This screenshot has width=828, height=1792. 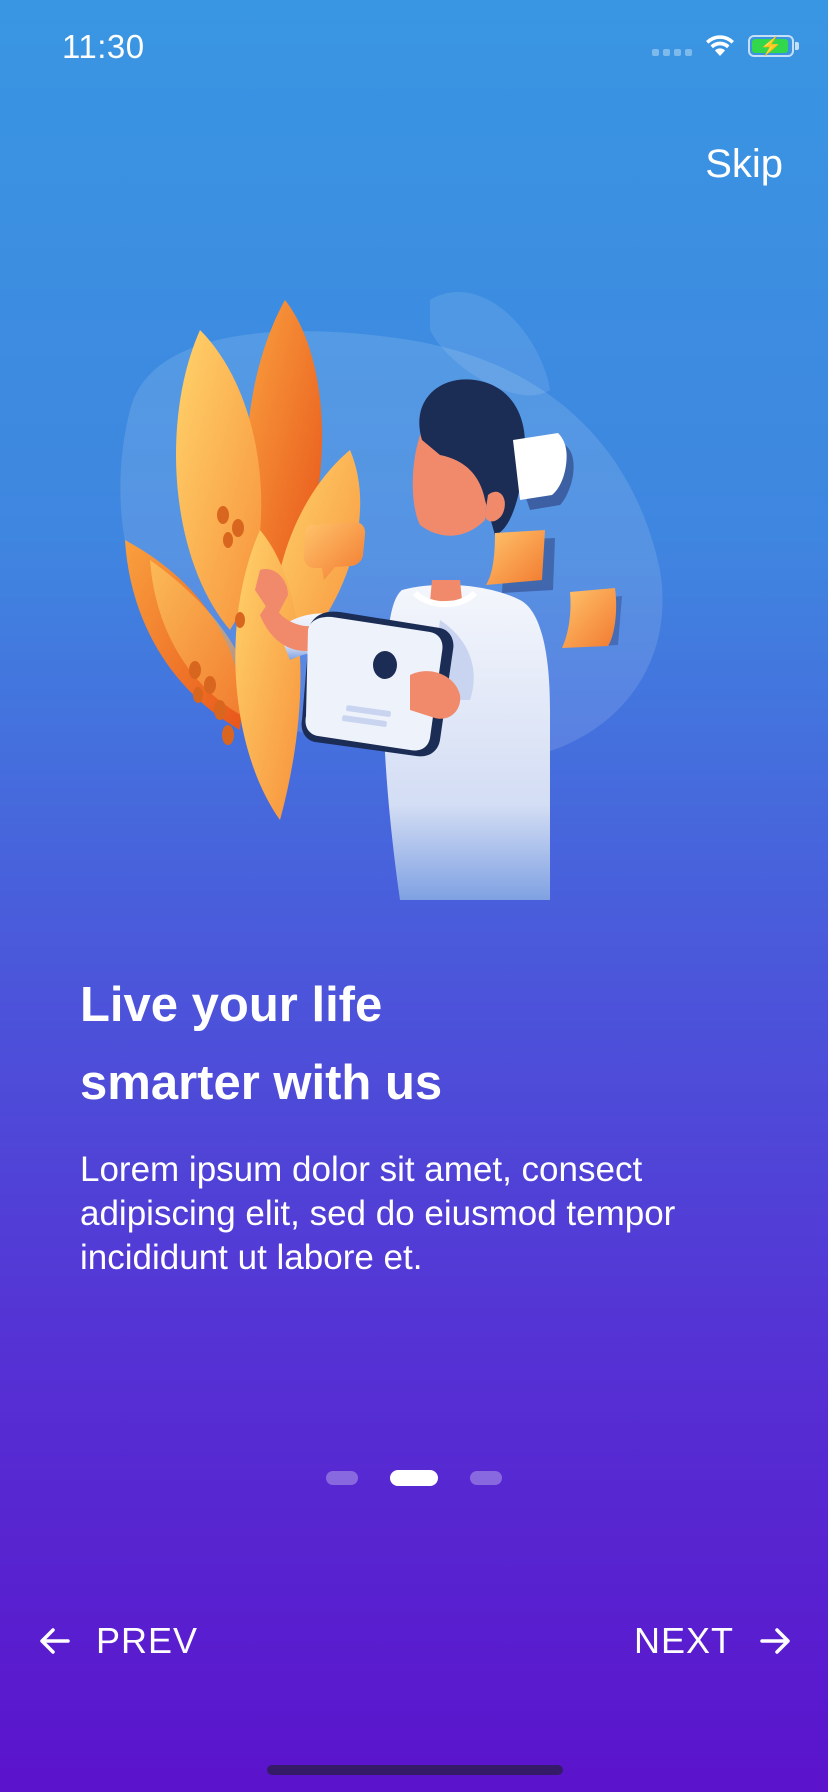 I want to click on arrow-left-icon, so click(x=55, y=1641).